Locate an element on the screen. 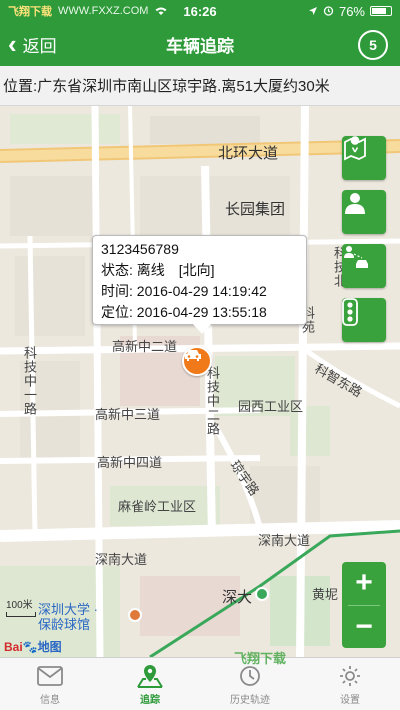 The width and height of the screenshot is (400, 710). scale-label: 100米 is located at coordinates (19, 605).